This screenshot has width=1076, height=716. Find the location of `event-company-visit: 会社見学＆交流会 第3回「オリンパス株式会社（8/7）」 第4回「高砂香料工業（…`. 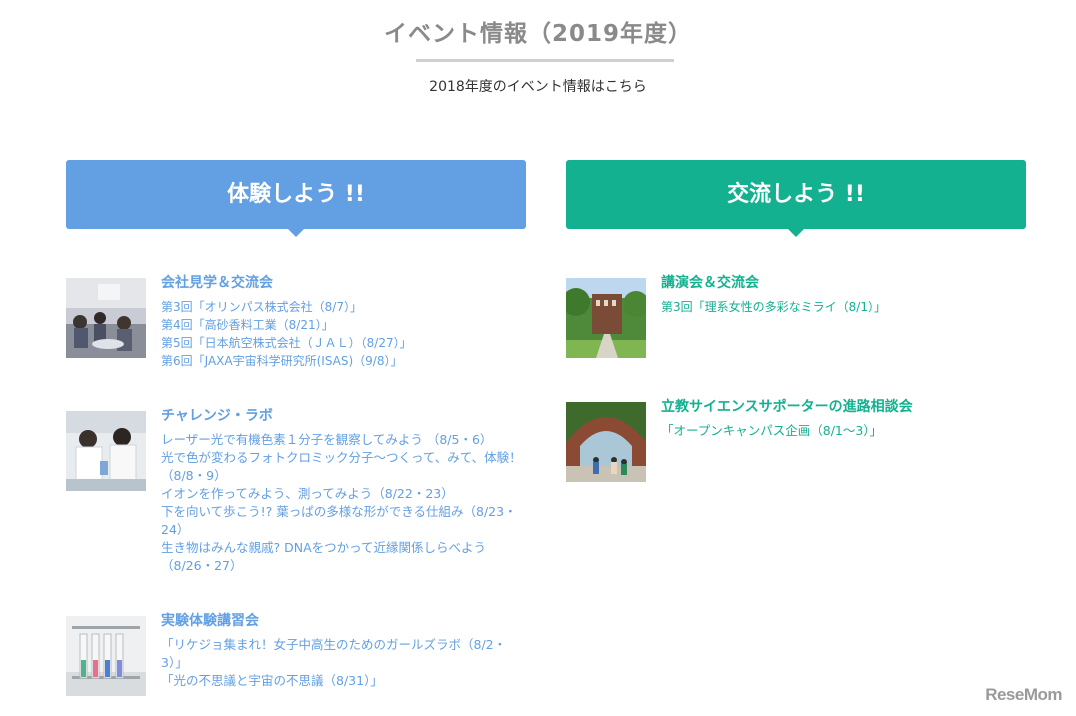

event-company-visit: 会社見学＆交流会 第3回「オリンパス株式会社（8/7）」 第4回「高砂香料工業（… is located at coordinates (296, 322).